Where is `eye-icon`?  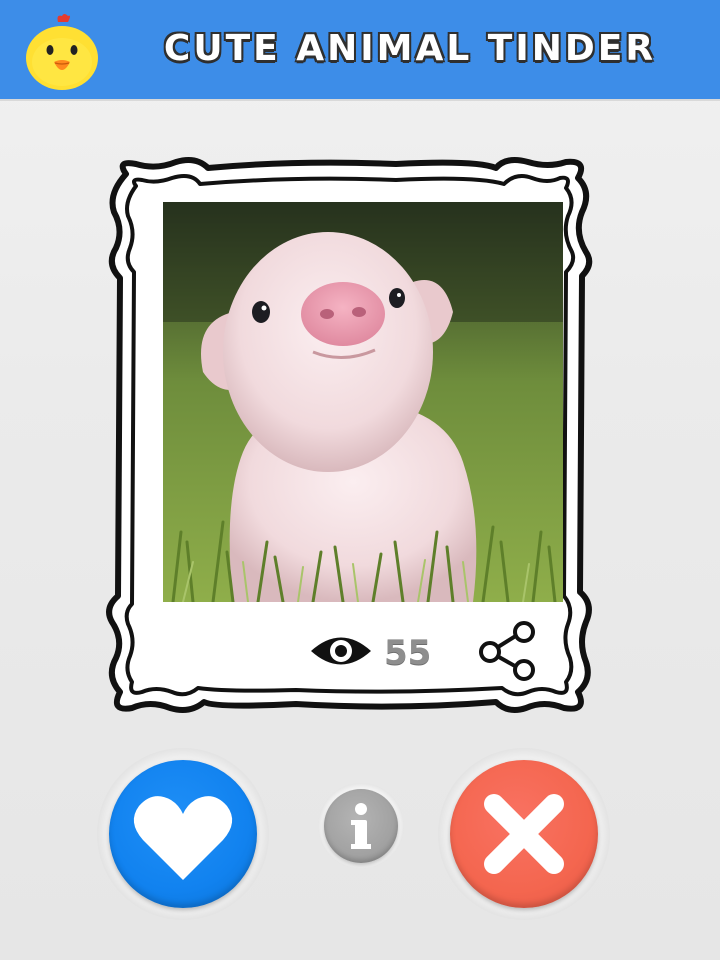 eye-icon is located at coordinates (341, 651).